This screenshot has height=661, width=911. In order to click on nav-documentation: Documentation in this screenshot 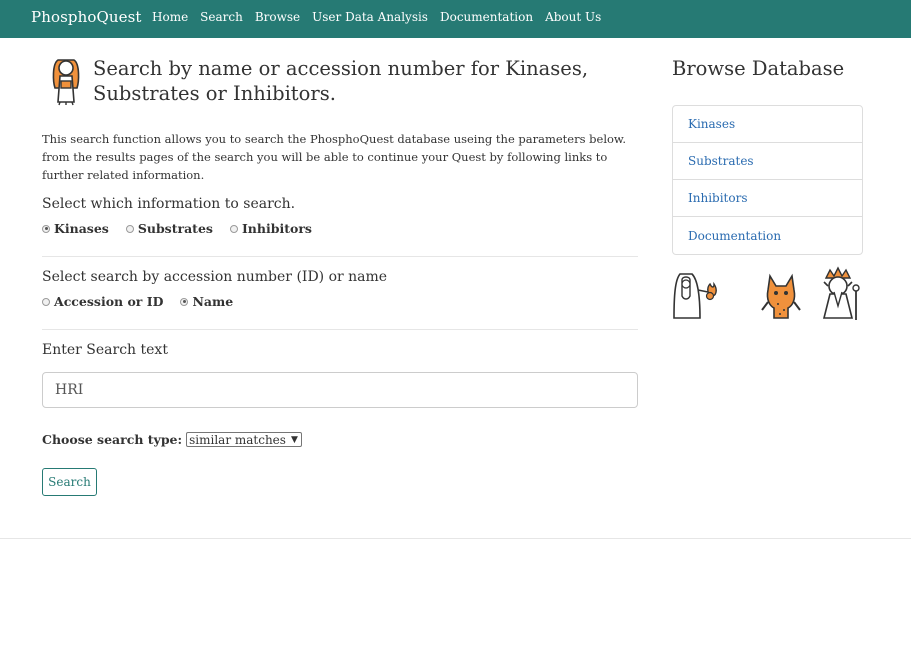, I will do `click(486, 17)`.